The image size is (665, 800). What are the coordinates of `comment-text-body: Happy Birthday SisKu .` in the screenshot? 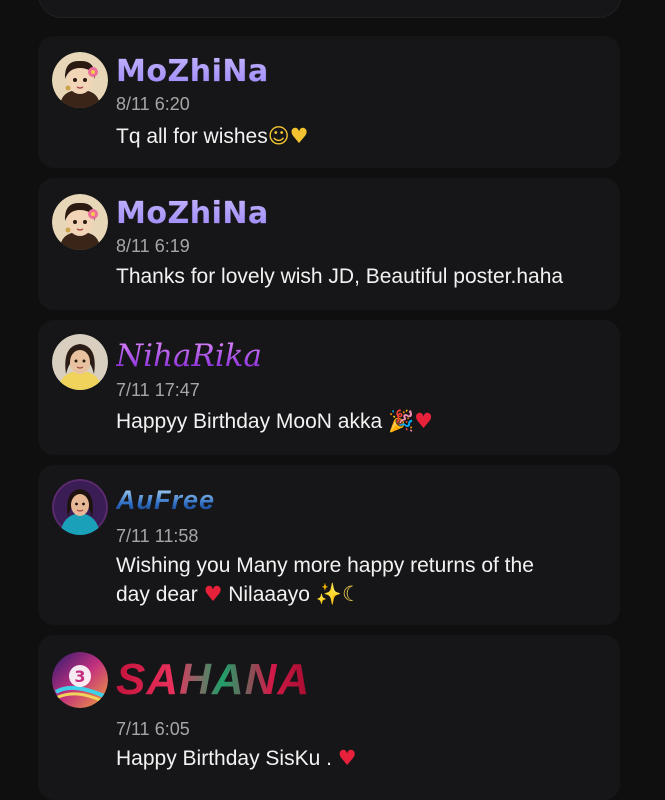 It's located at (227, 758).